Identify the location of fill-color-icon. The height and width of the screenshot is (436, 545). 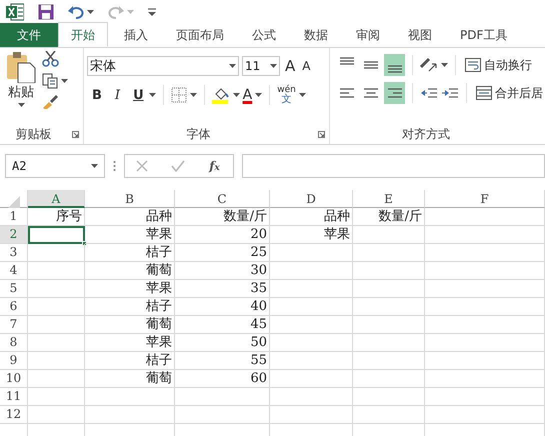
(221, 95).